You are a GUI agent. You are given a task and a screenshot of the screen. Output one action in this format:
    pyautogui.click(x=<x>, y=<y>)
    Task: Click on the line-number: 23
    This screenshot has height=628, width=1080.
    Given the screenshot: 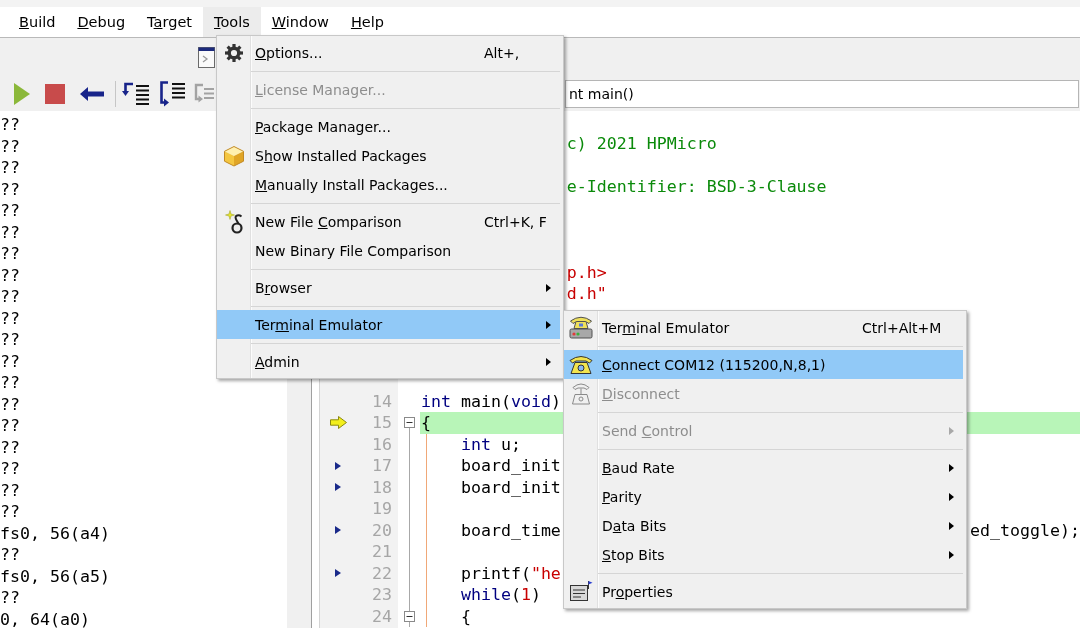 What is the action you would take?
    pyautogui.click(x=382, y=594)
    